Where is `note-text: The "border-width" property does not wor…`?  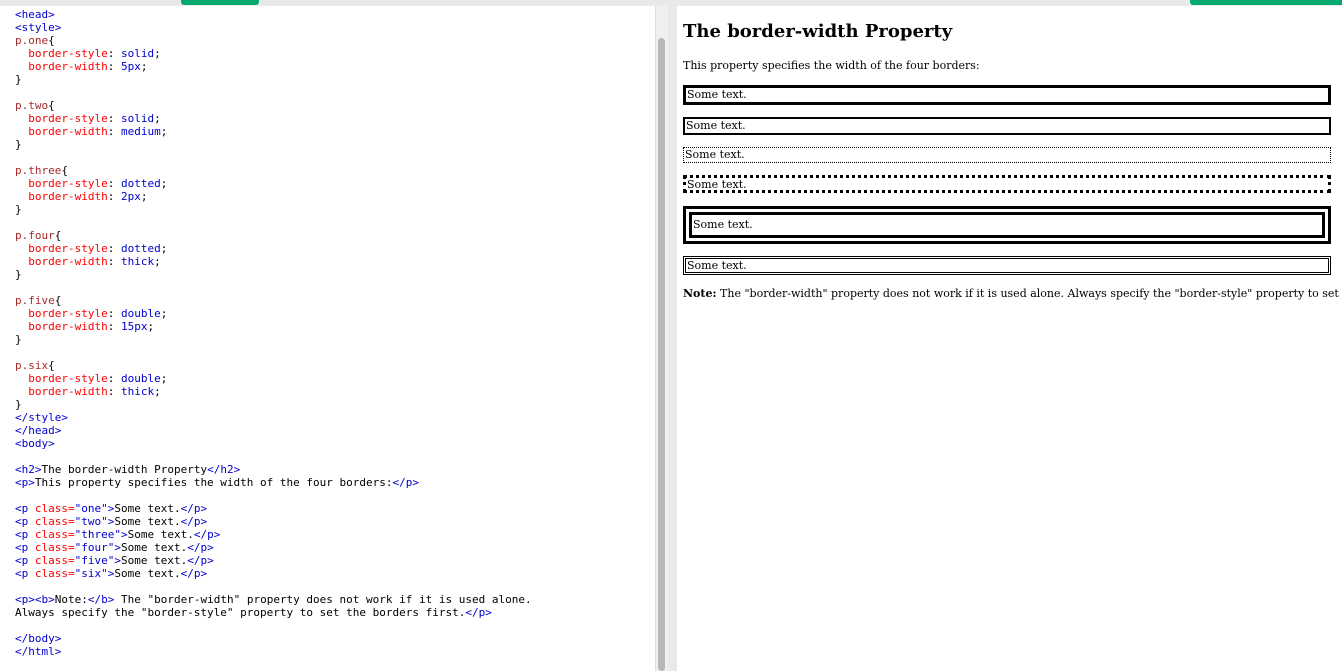
note-text: The "border-width" property does not wor… is located at coordinates (1031, 293).